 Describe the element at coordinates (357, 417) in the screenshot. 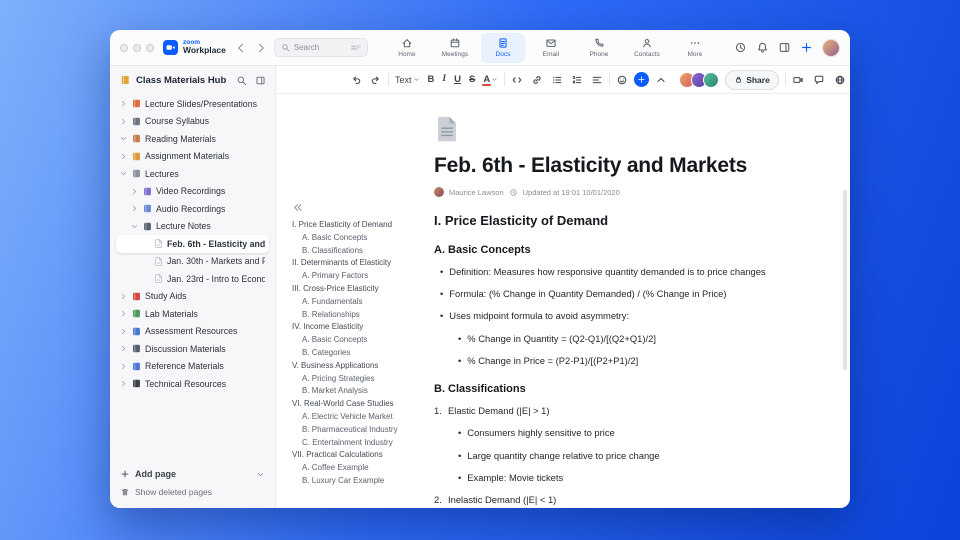

I see `outline-item: A. Electric Vehicle Market` at that location.